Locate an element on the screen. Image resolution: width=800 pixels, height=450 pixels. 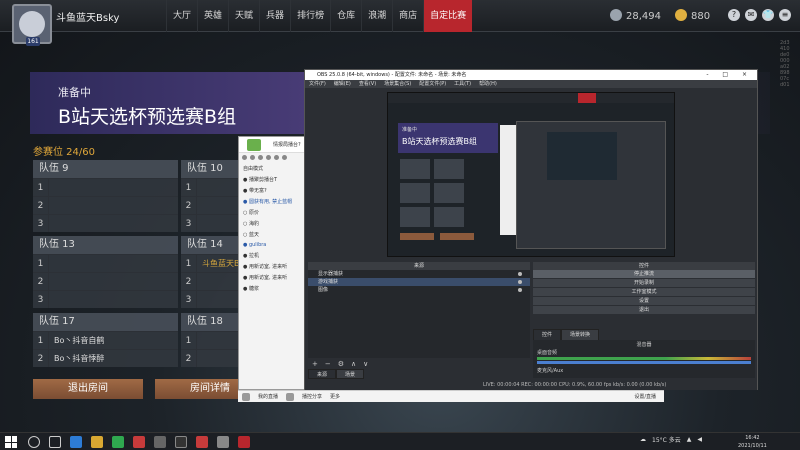
obs-preview: 准备中 B站天选杯预选赛B组 is located at coordinates (531, 174).